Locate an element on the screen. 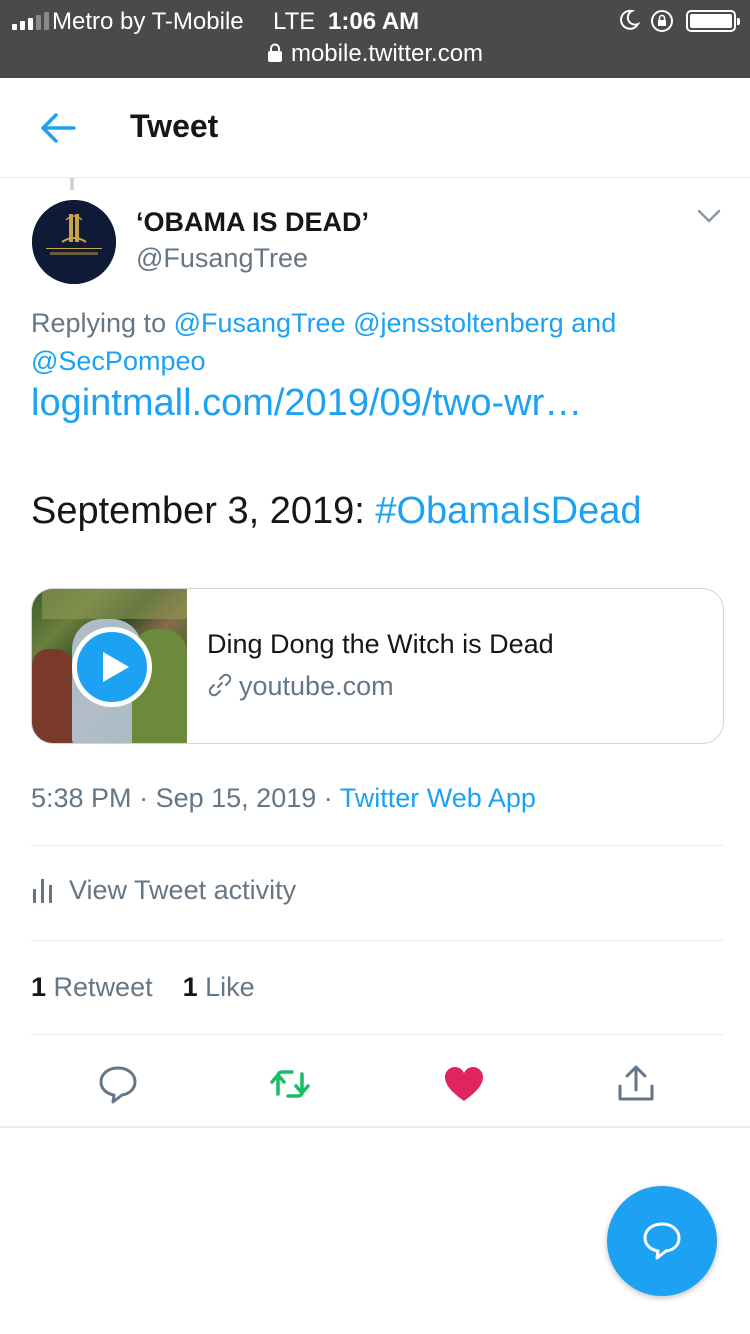  display-name: ‘OBAMA IS DEAD’ is located at coordinates (252, 222).